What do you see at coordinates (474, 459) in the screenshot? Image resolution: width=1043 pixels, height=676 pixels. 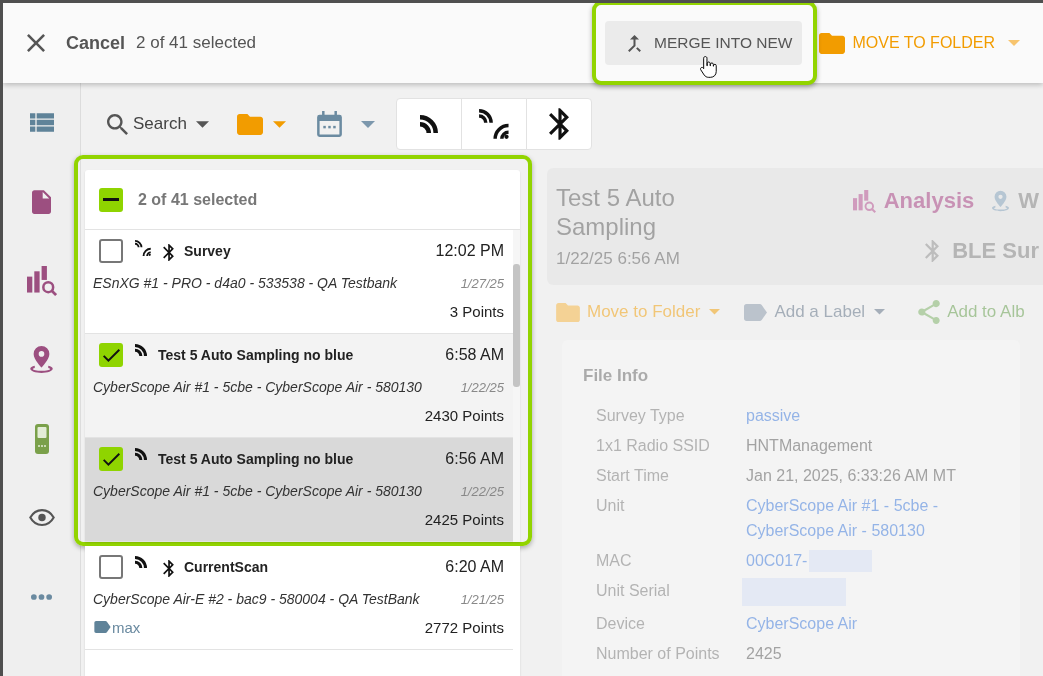 I see `row-time: 6:56 AM` at bounding box center [474, 459].